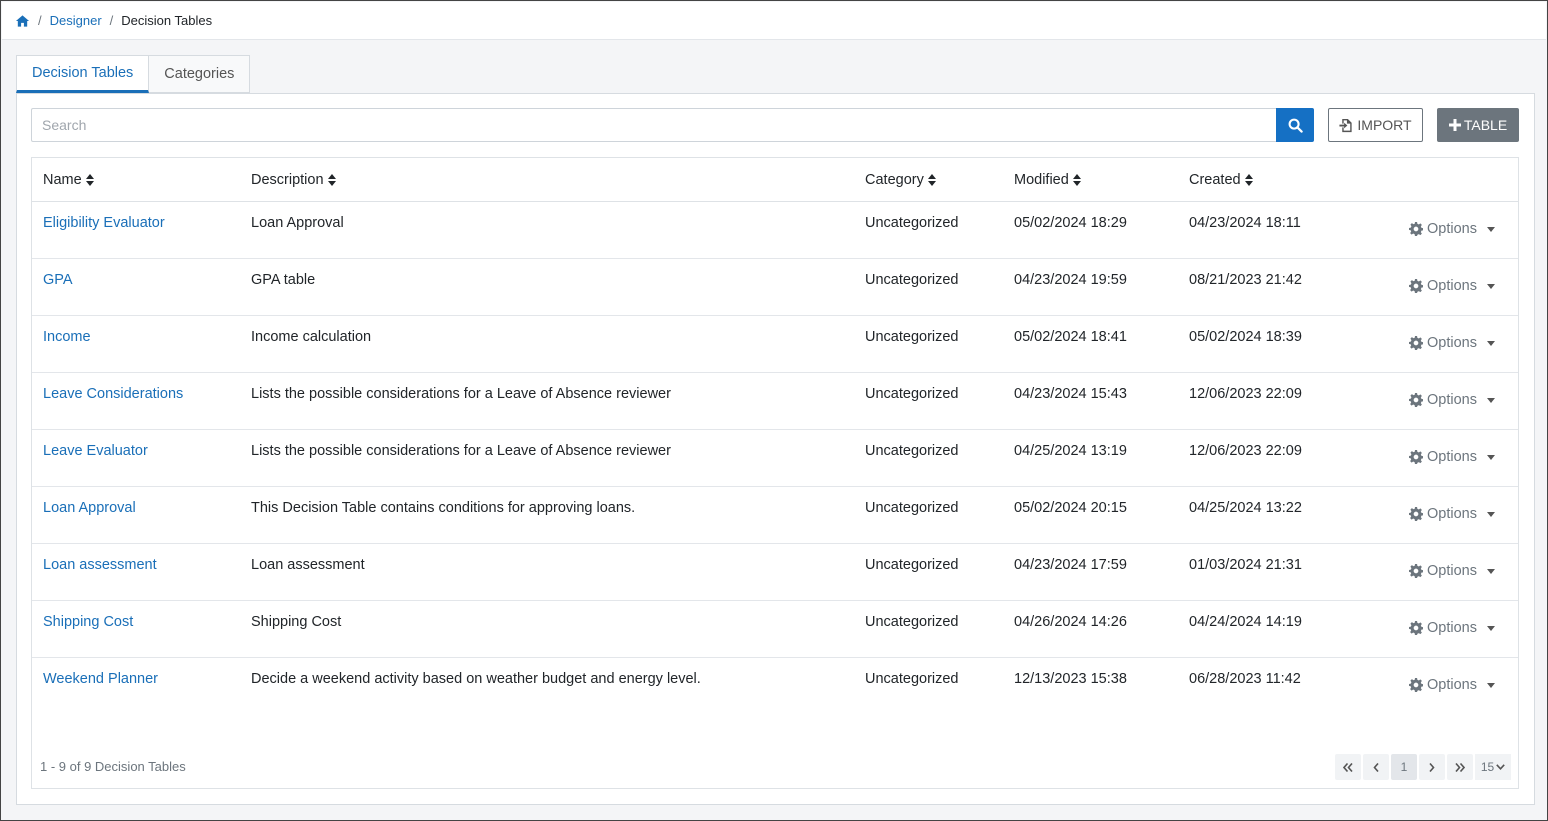  What do you see at coordinates (1070, 679) in the screenshot?
I see `cell-modified: 12/13/2023 15:38` at bounding box center [1070, 679].